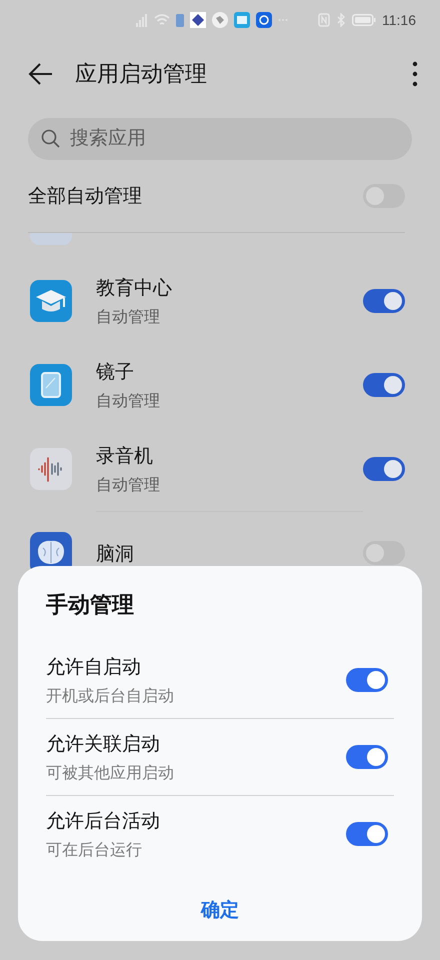 Image resolution: width=440 pixels, height=960 pixels. Describe the element at coordinates (41, 74) in the screenshot. I see `back-arrow-icon` at that location.